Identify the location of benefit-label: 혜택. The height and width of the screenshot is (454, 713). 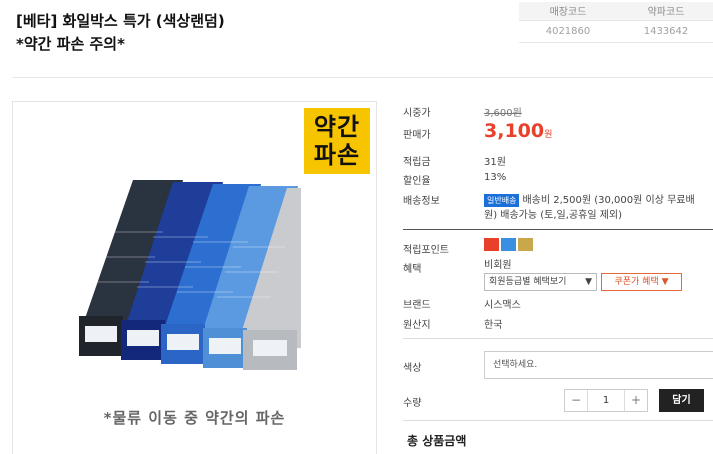
(412, 269).